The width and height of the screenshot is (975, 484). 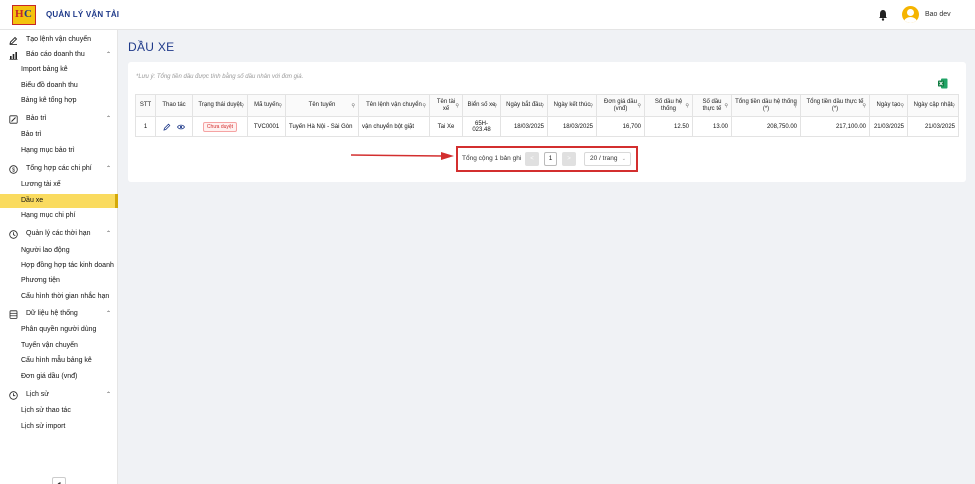 I want to click on sidebar-item-lich-su-thao-tac: Lịch sử thao tác, so click(x=59, y=411).